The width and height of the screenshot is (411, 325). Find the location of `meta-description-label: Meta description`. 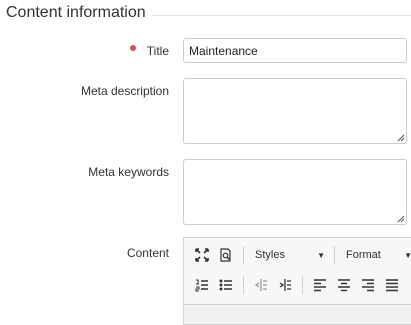

meta-description-label: Meta description is located at coordinates (124, 91).